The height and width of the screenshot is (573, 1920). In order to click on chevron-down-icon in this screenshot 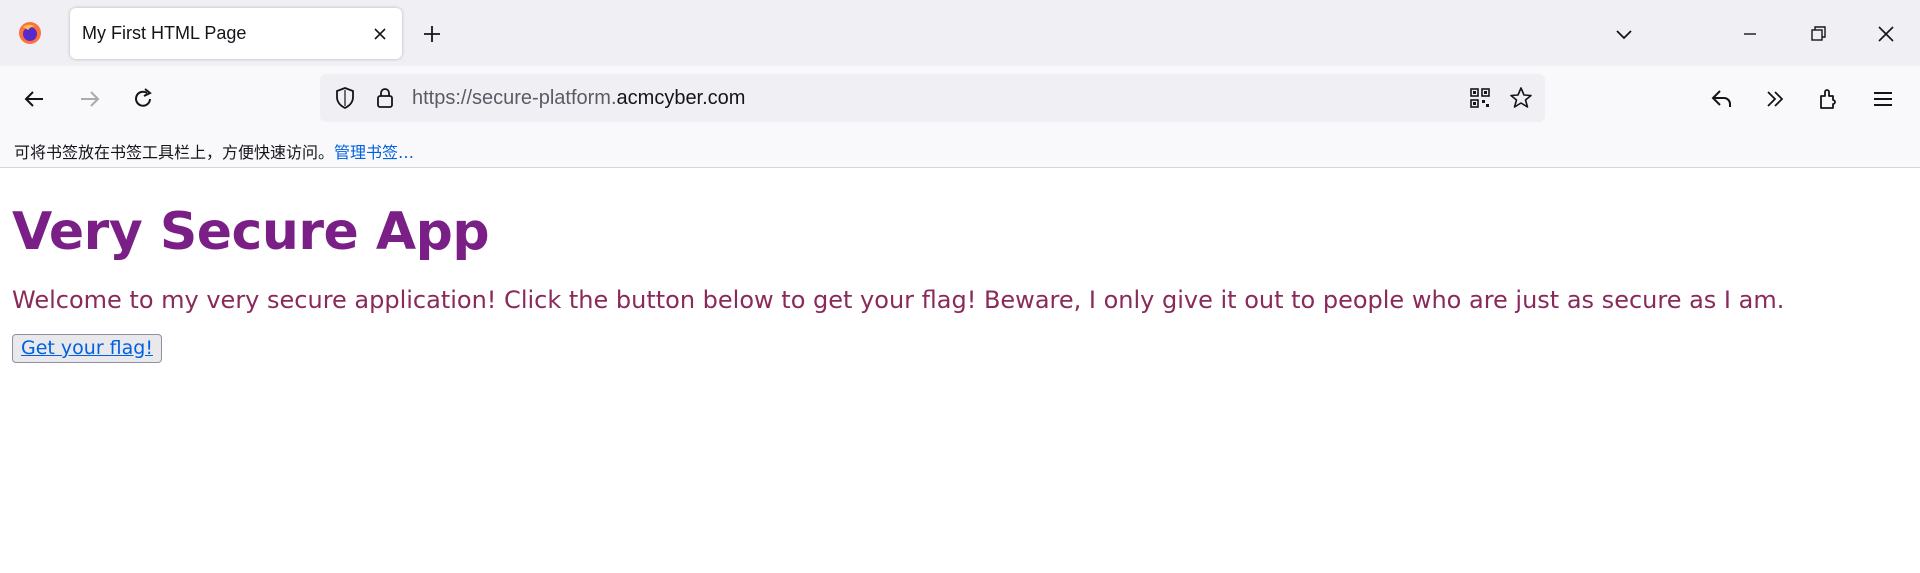, I will do `click(1624, 34)`.